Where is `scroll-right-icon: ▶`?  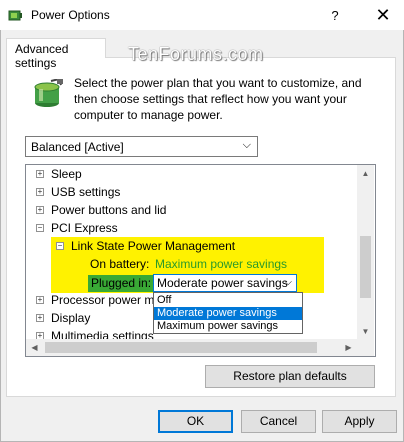 scroll-right-icon: ▶ is located at coordinates (348, 347).